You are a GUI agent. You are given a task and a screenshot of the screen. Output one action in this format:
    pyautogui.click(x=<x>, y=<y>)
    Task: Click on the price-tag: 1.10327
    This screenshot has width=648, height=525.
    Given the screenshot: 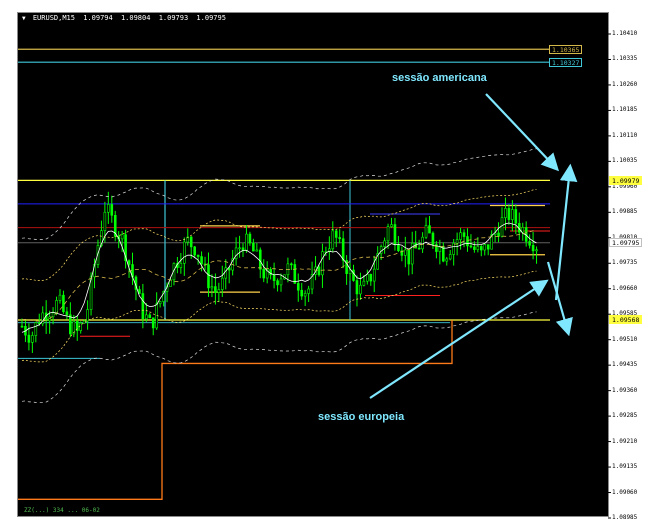 What is the action you would take?
    pyautogui.click(x=566, y=62)
    